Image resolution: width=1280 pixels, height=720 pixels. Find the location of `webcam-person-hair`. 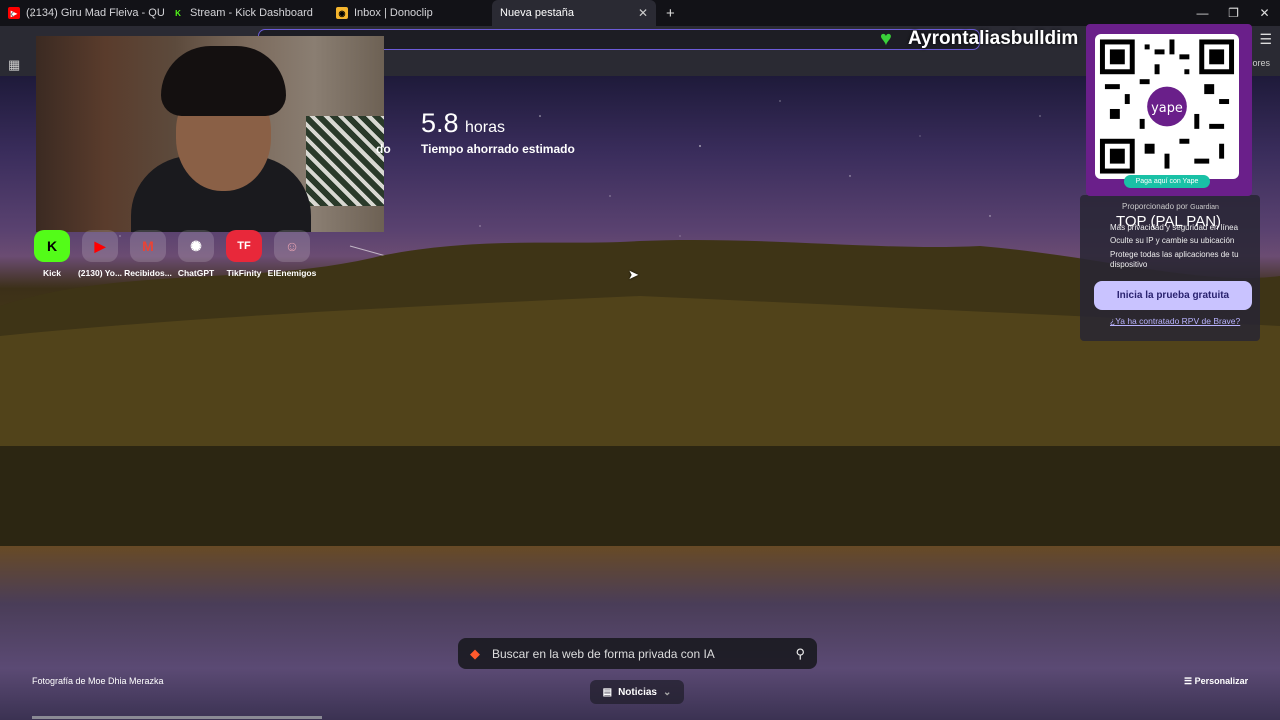

webcam-person-hair is located at coordinates (223, 81).